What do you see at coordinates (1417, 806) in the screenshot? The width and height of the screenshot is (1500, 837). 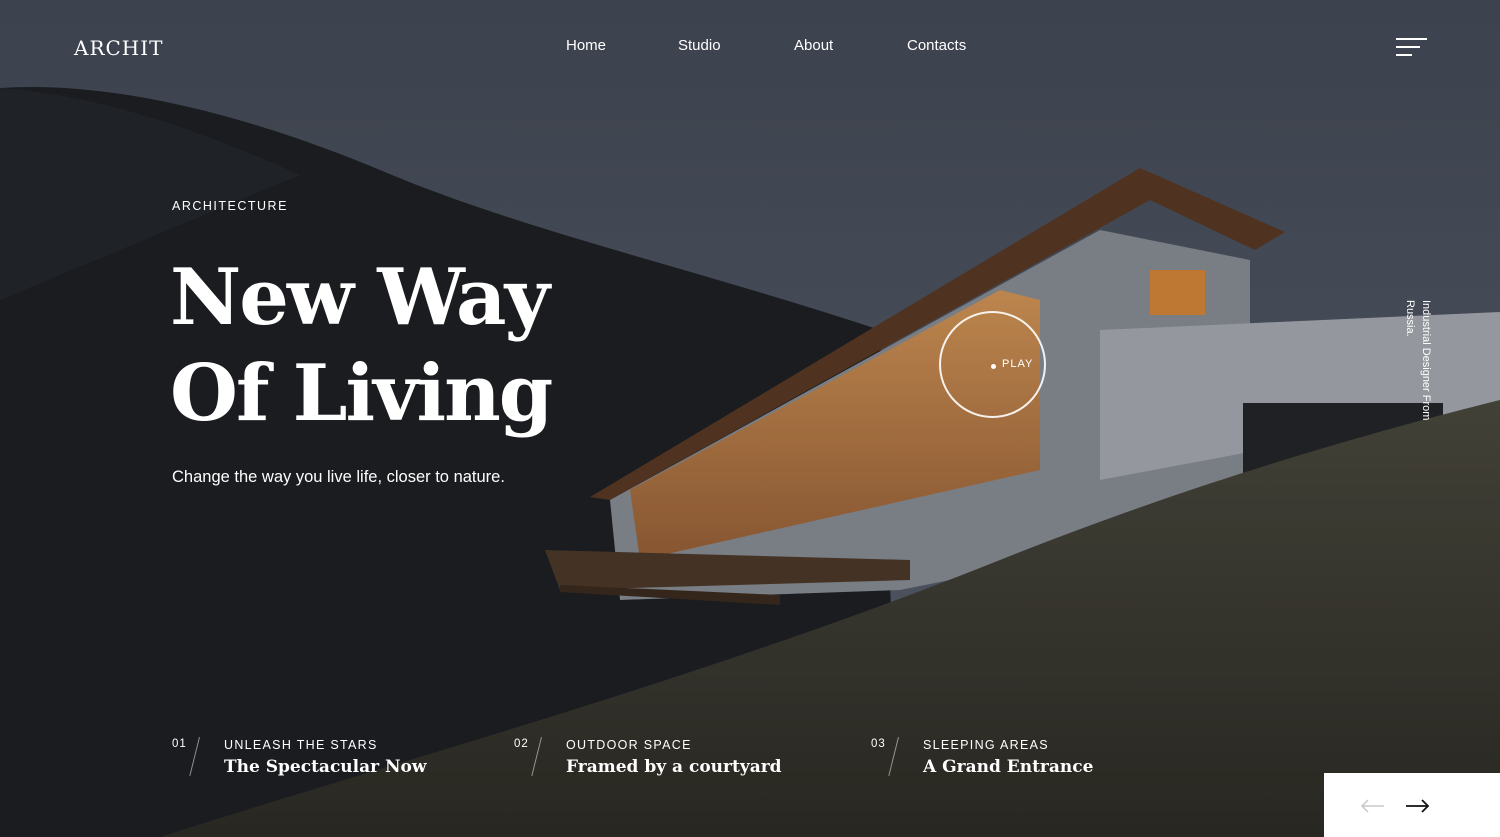 I see `arrow-right-icon` at bounding box center [1417, 806].